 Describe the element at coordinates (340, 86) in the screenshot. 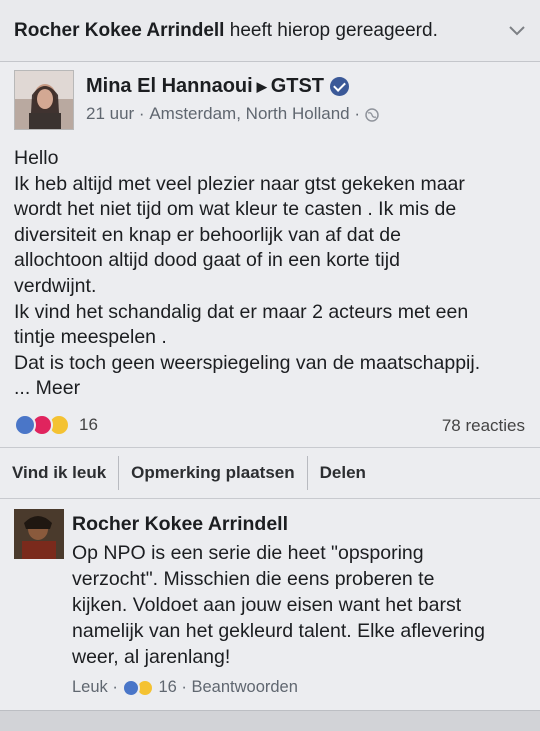

I see `verified-badge-icon` at that location.